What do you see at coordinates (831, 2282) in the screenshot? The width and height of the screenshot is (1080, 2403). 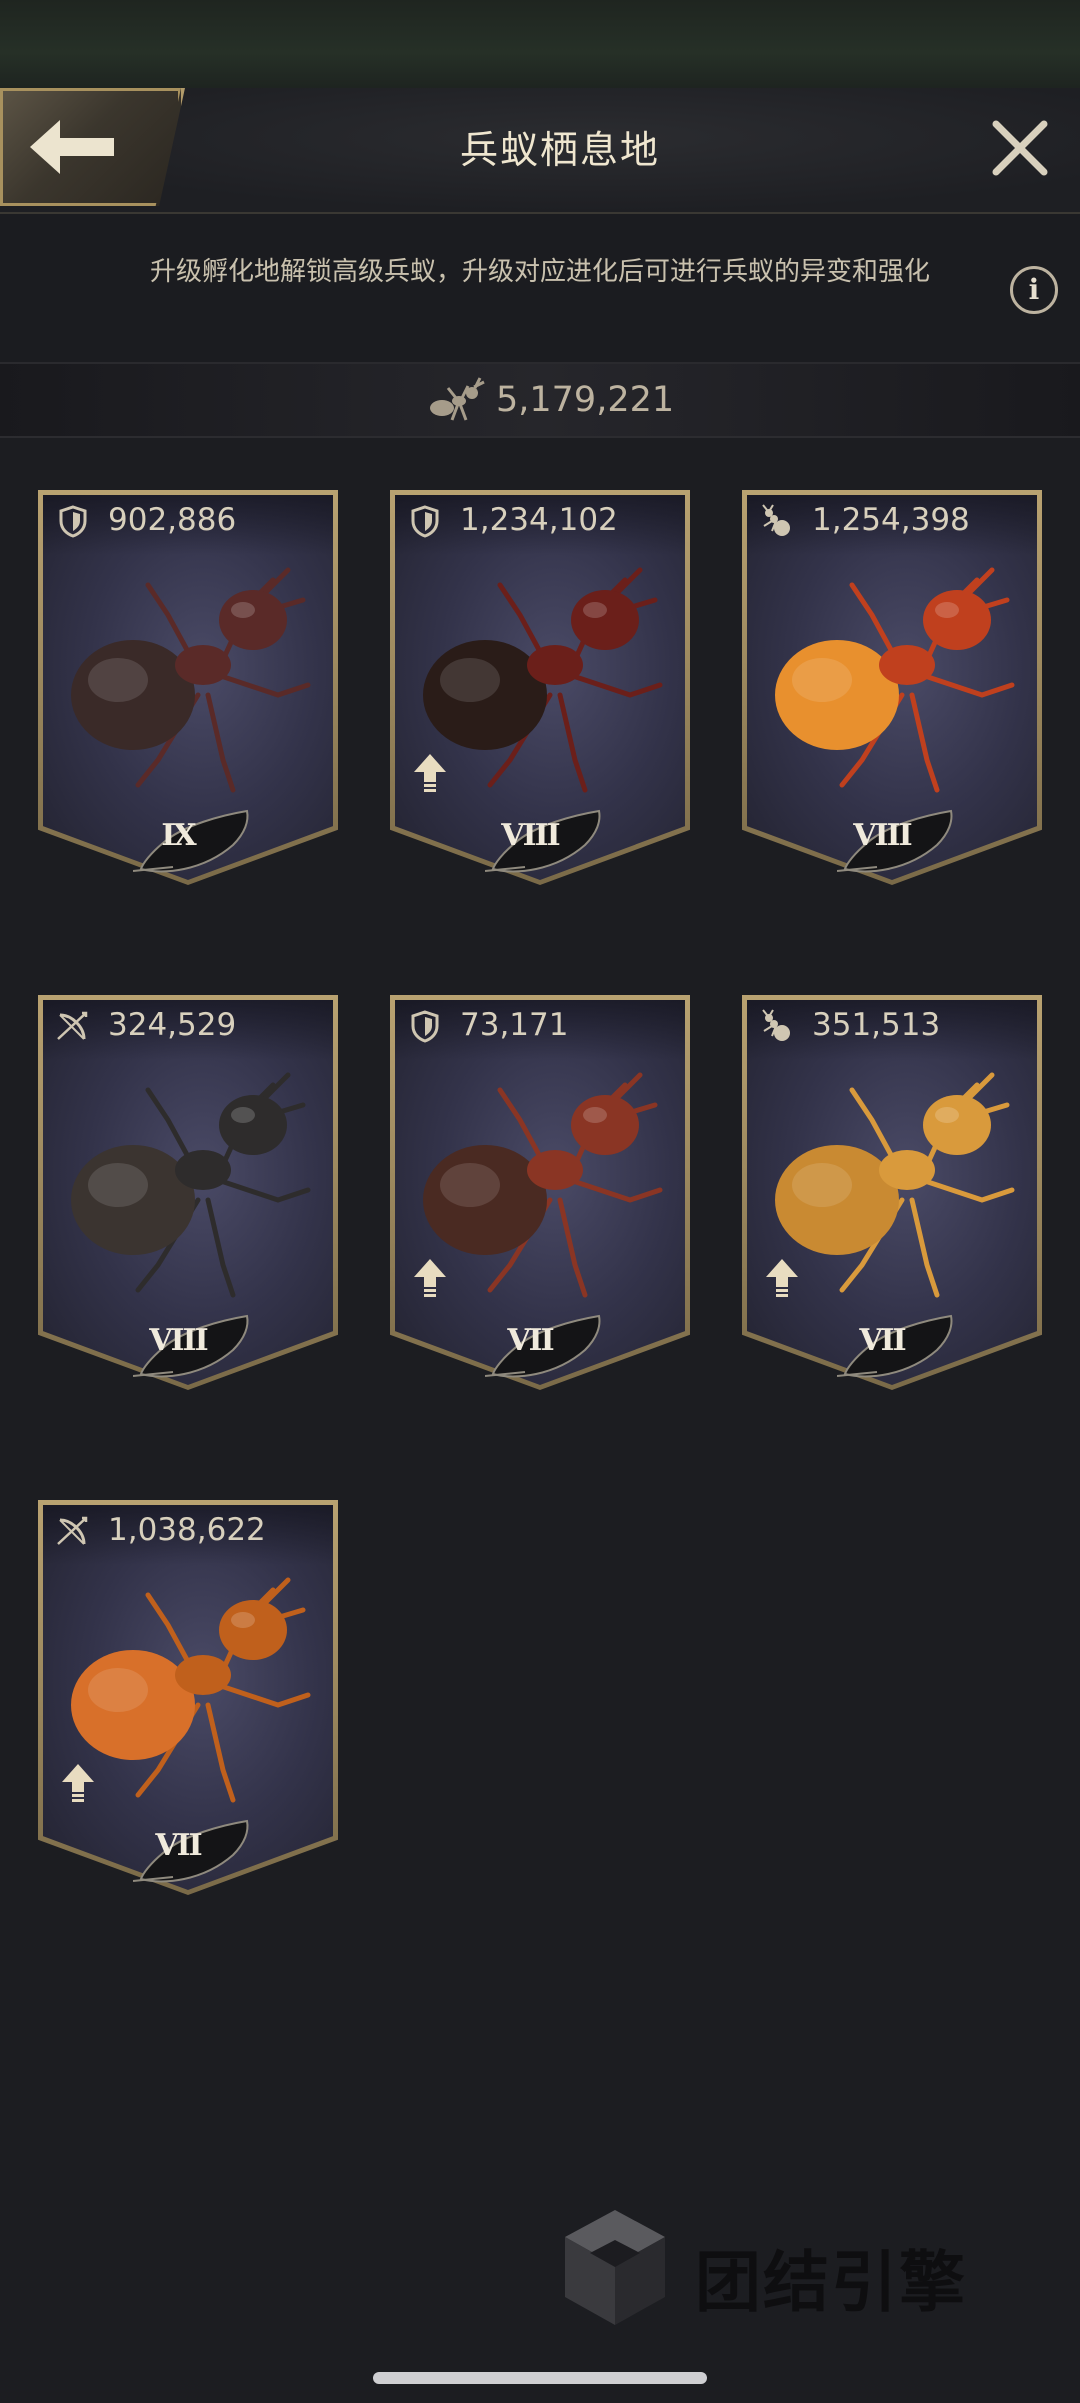 I see `watermark-text: 团结引擎` at bounding box center [831, 2282].